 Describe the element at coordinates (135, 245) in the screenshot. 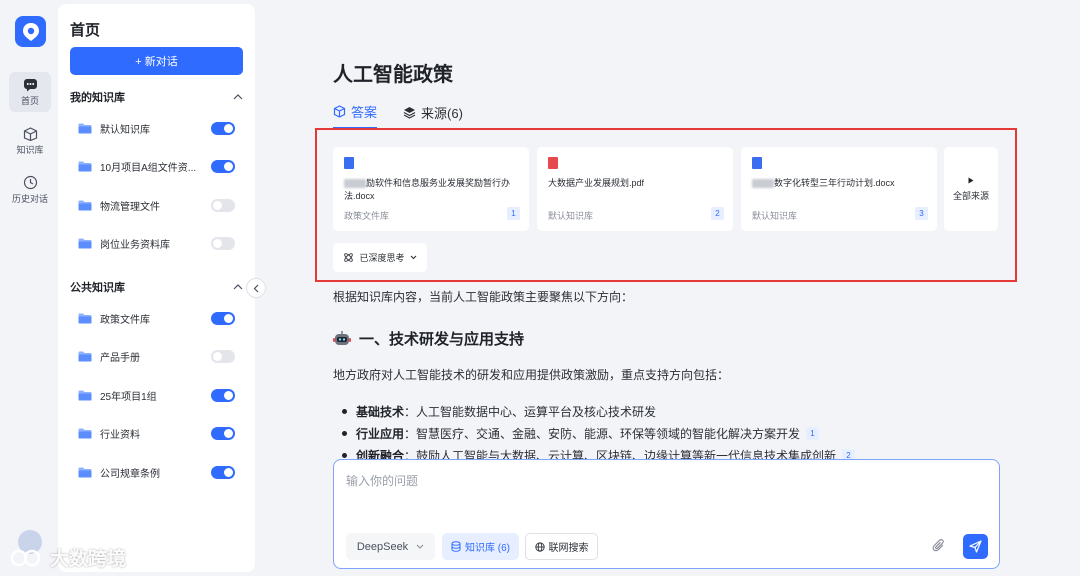

I see `kb-item-name: 岗位业务资料库` at that location.